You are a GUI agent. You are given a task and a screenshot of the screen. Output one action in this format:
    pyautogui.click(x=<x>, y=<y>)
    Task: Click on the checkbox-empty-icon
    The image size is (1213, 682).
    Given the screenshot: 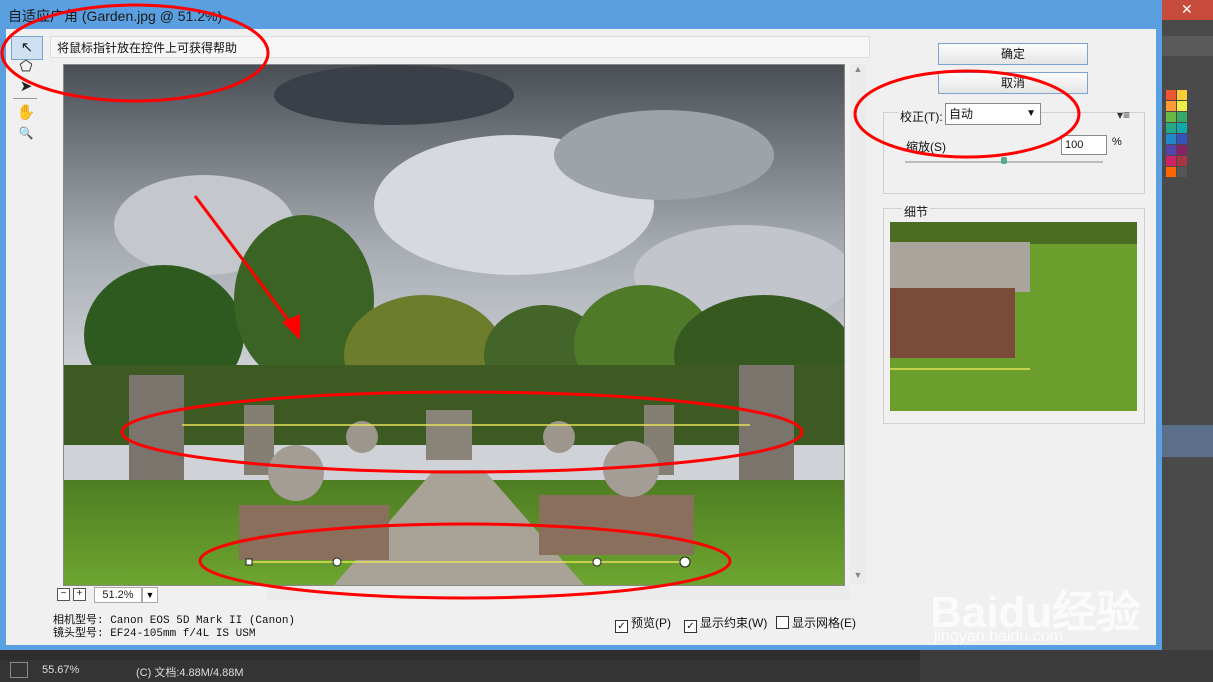 What is the action you would take?
    pyautogui.click(x=782, y=622)
    